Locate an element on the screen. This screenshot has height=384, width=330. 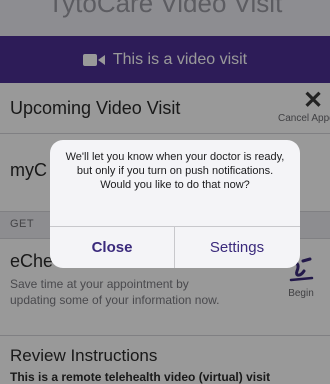
close-button: Close is located at coordinates (112, 247).